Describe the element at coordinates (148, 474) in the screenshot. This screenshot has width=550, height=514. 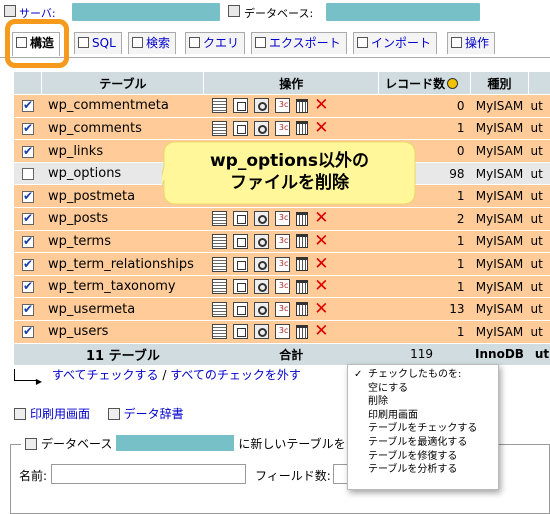
I see `table-name-input` at that location.